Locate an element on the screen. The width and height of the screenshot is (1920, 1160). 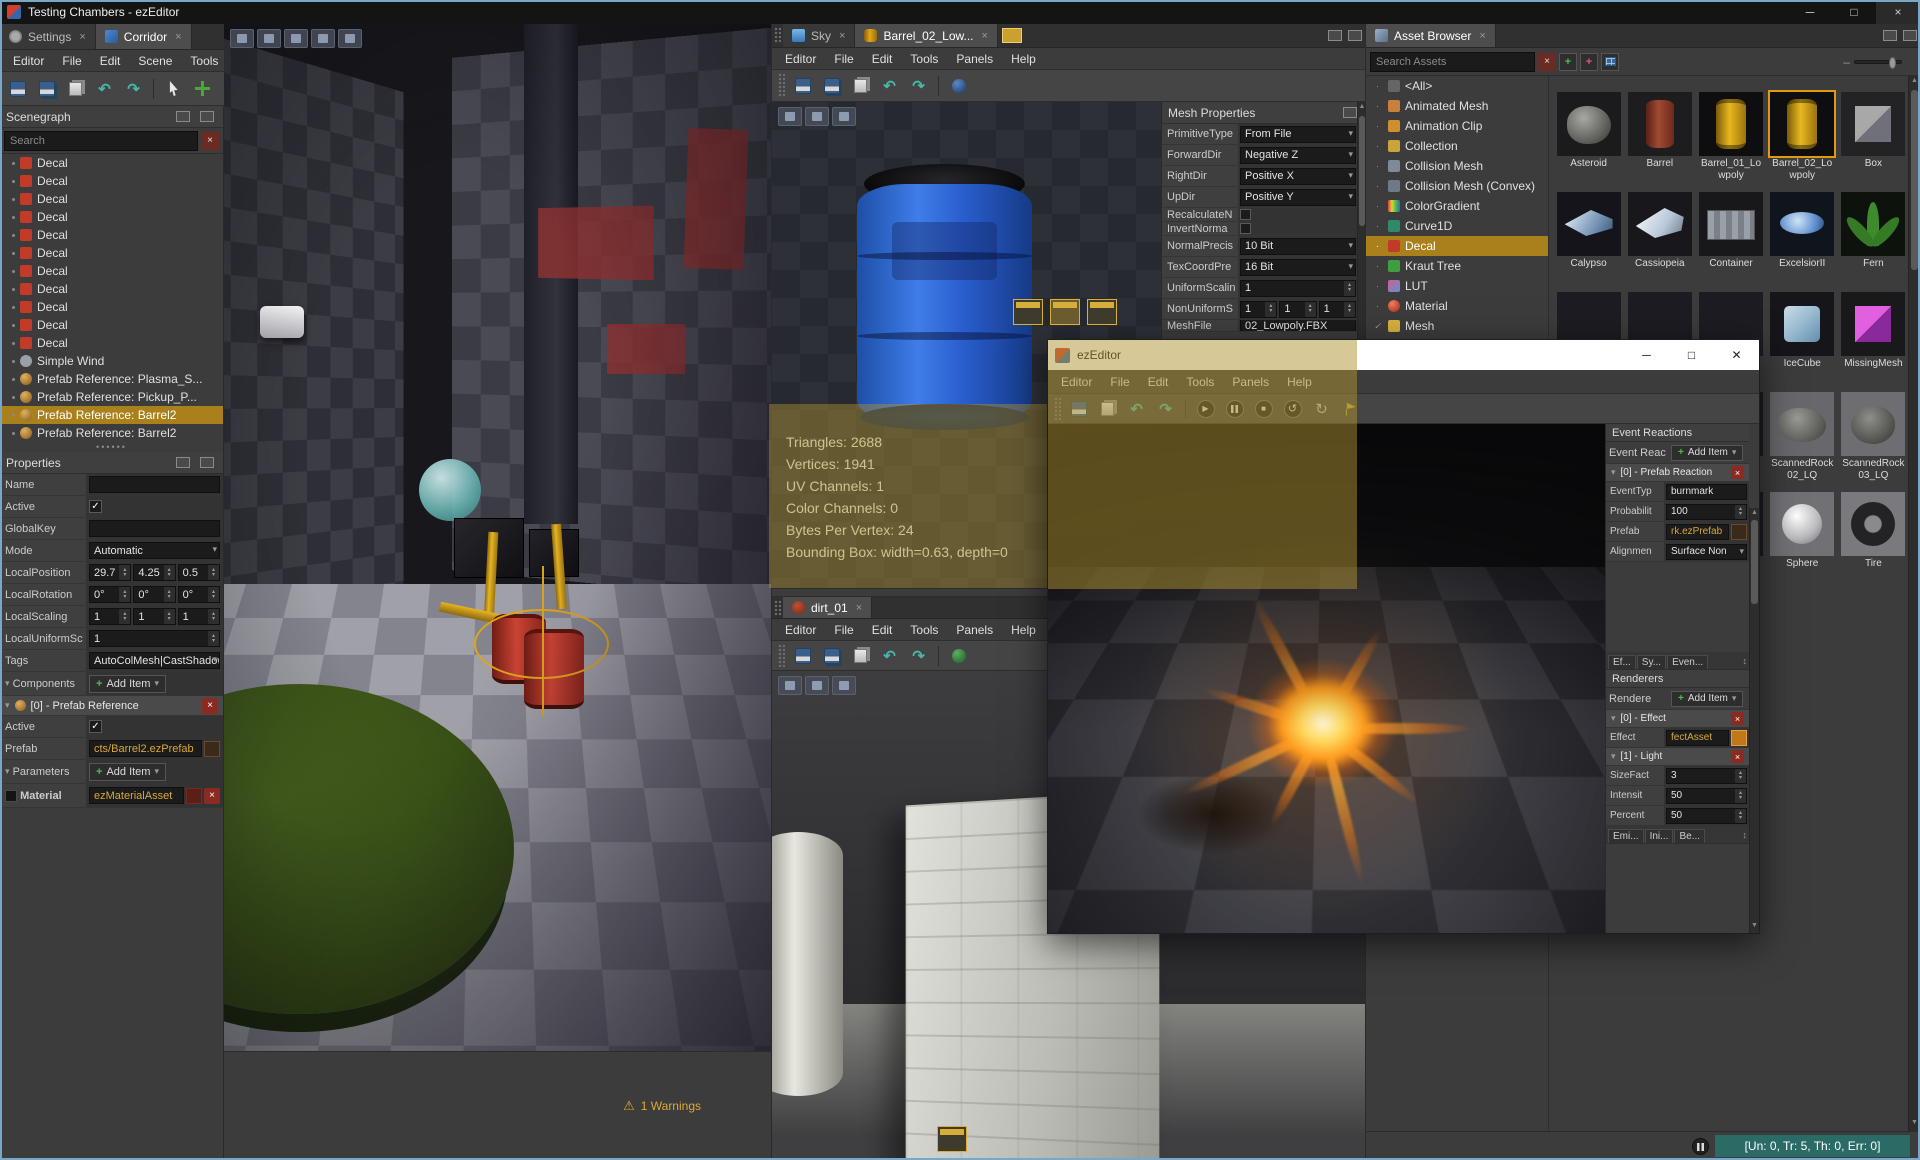
flag-icon is located at coordinates (1350, 409).